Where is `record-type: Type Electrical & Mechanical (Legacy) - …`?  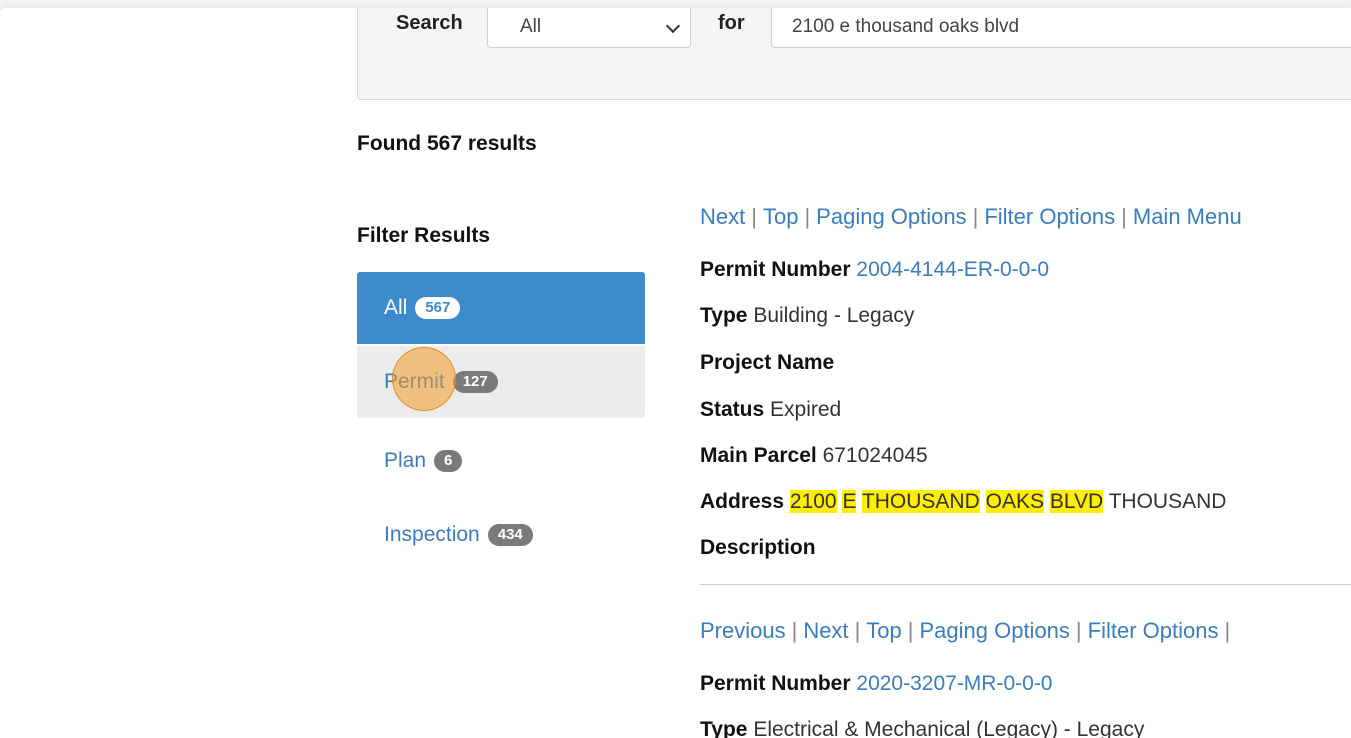
record-type: Type Electrical & Mechanical (Legacy) - … is located at coordinates (922, 728).